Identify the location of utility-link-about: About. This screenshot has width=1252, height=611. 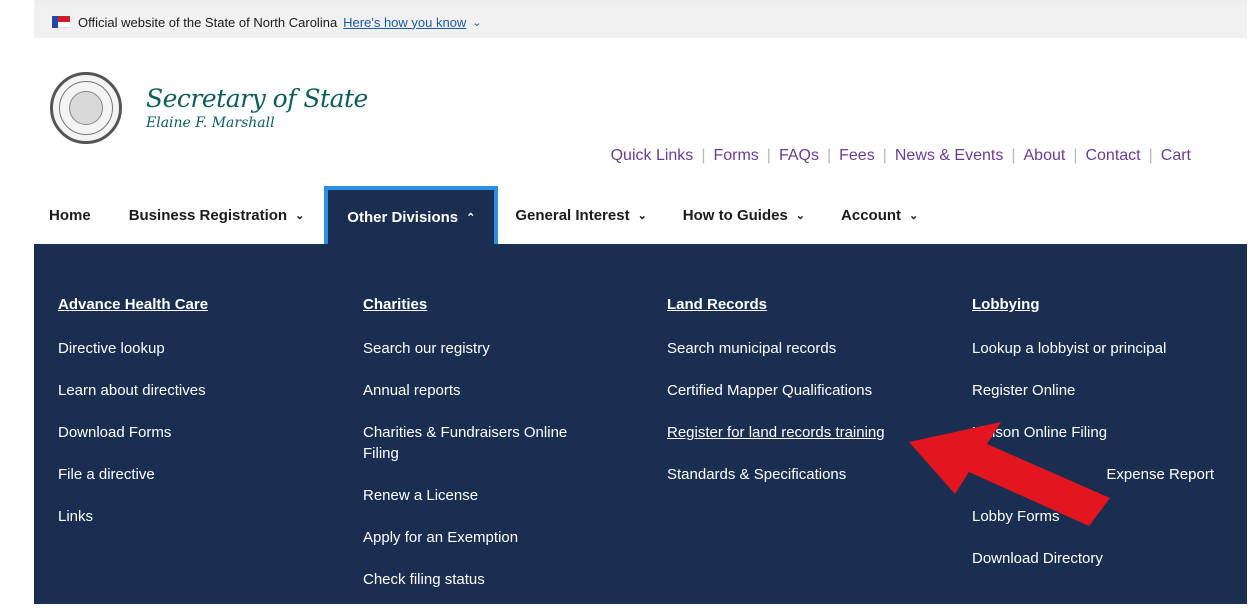
(1045, 156).